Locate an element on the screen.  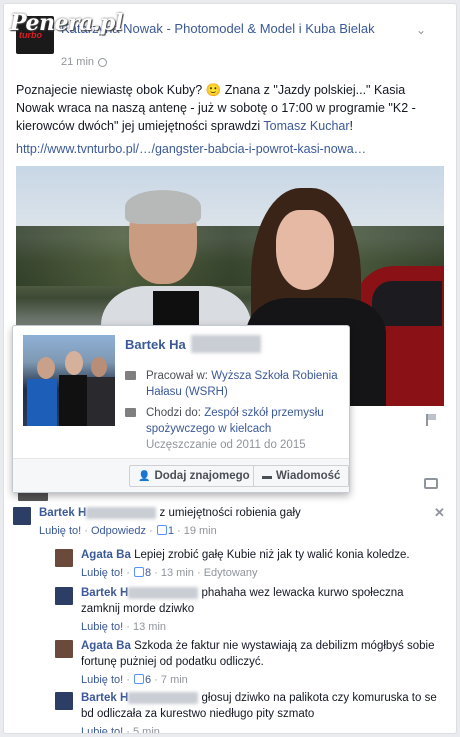
globe-icon is located at coordinates (103, 62).